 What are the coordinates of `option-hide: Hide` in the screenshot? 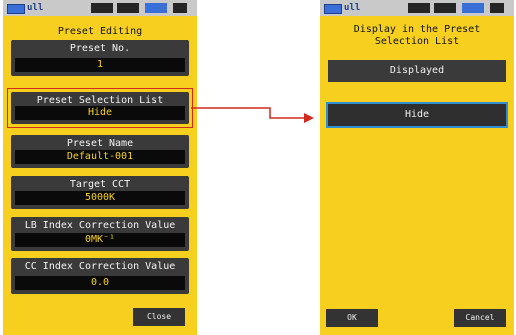 It's located at (417, 115).